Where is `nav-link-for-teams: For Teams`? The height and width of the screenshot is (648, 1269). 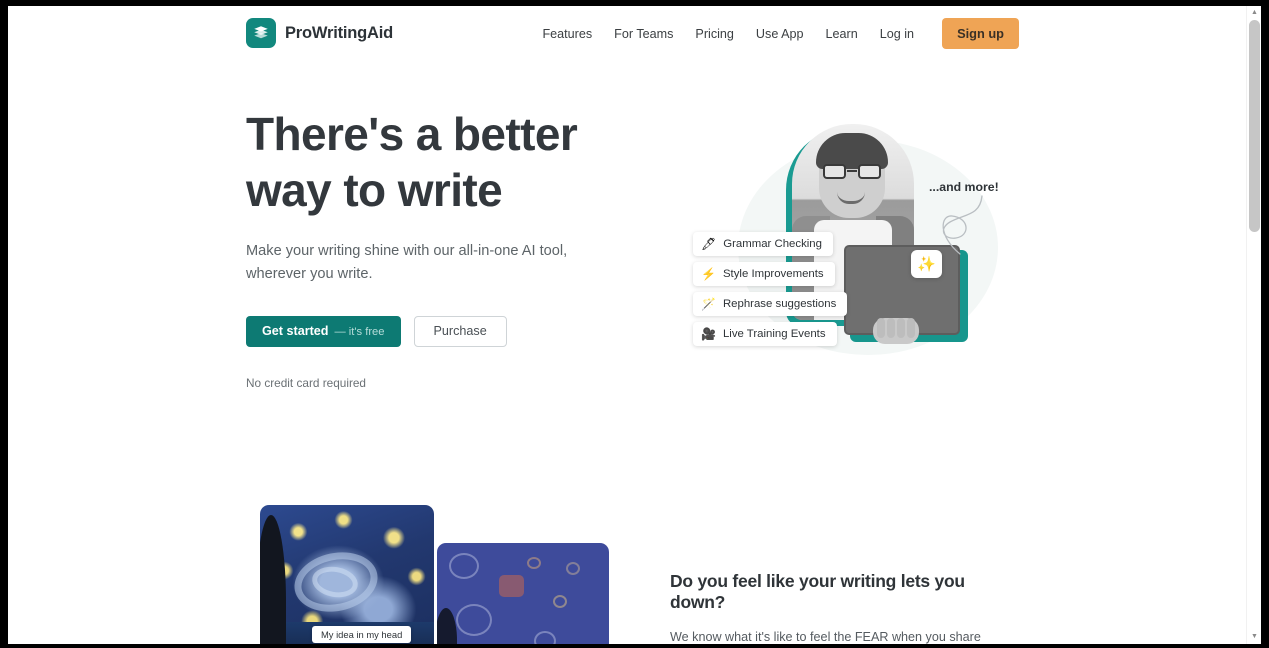
nav-link-for-teams: For Teams is located at coordinates (643, 34).